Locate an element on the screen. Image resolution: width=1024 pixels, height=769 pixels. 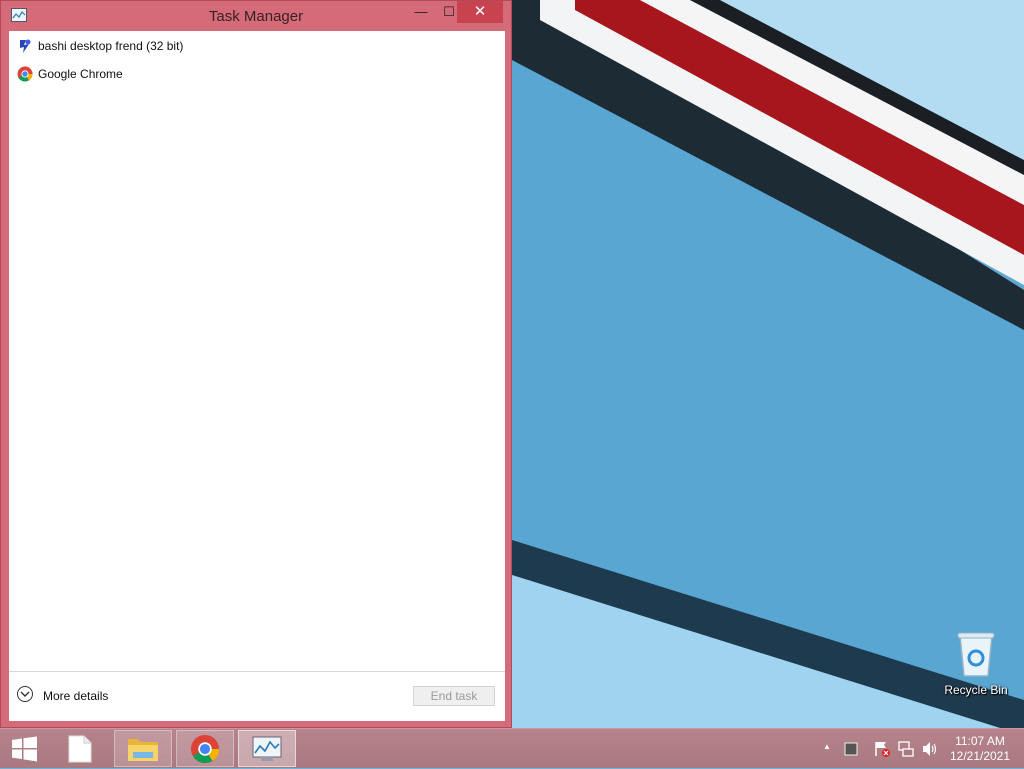
taskbar-file-explorer is located at coordinates (143, 748).